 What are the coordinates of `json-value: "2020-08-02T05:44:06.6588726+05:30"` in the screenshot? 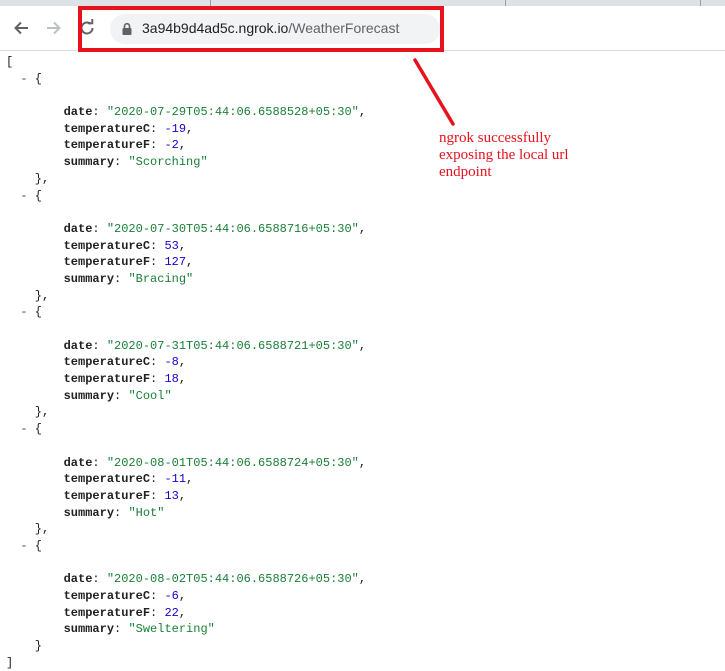 It's located at (232, 579).